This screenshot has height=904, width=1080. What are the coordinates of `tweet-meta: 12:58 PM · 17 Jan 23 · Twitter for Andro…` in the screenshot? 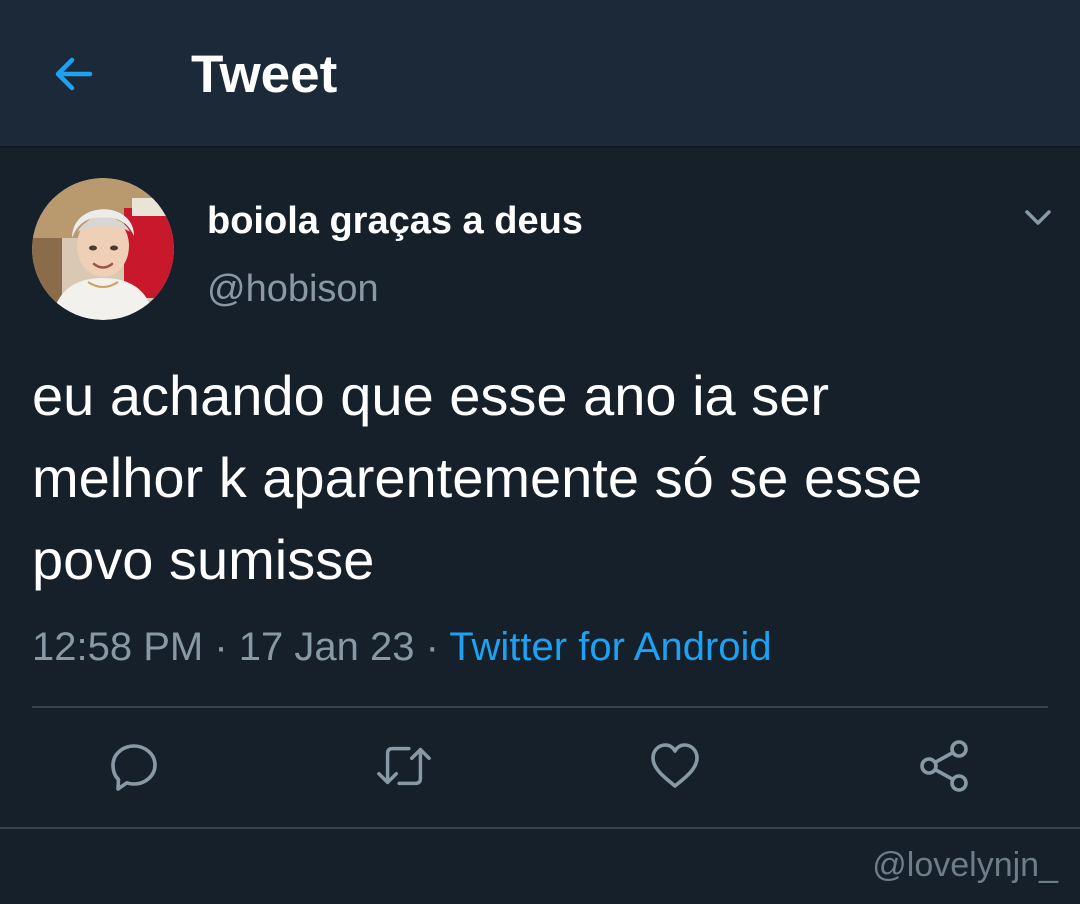 It's located at (402, 647).